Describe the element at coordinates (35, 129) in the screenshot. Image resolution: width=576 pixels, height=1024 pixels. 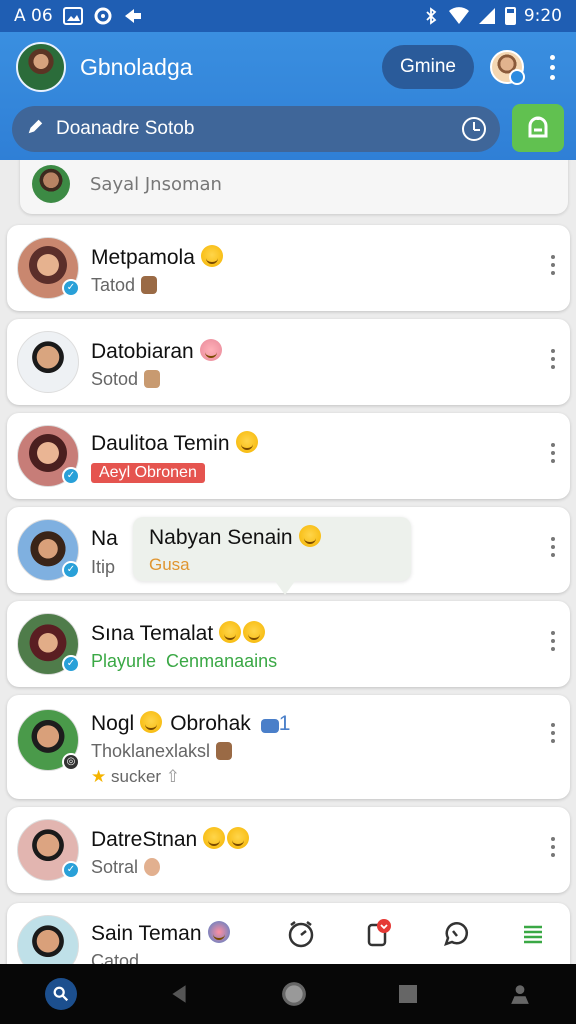
I see `pencil-icon` at that location.